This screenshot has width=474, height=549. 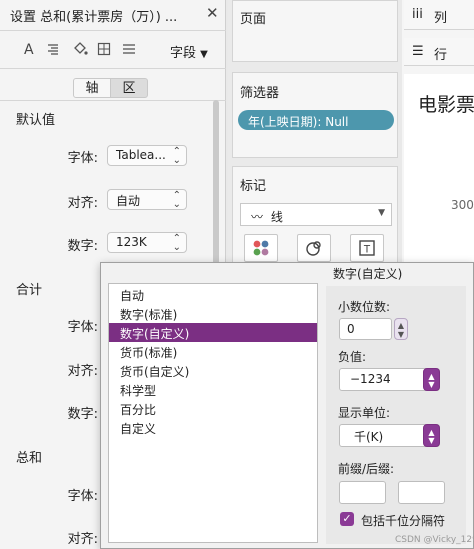 I want to click on columns-label: 列, so click(x=441, y=18).